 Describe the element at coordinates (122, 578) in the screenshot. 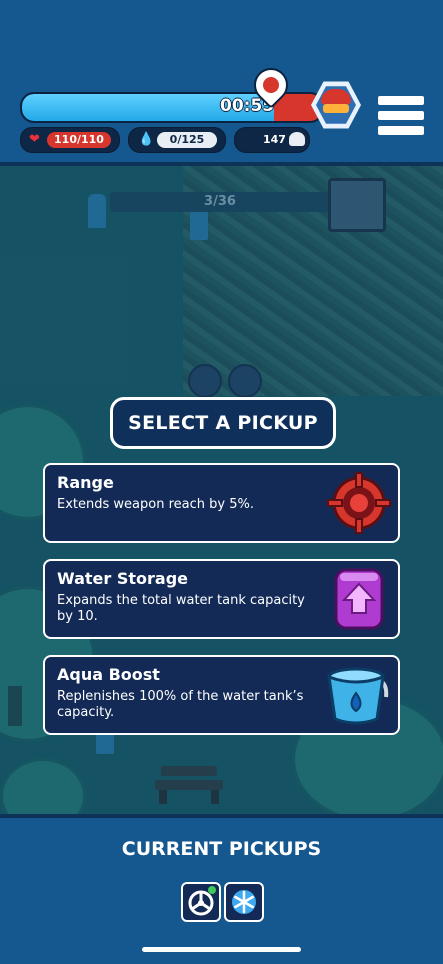

I see `pickup-title: Water Storage` at that location.